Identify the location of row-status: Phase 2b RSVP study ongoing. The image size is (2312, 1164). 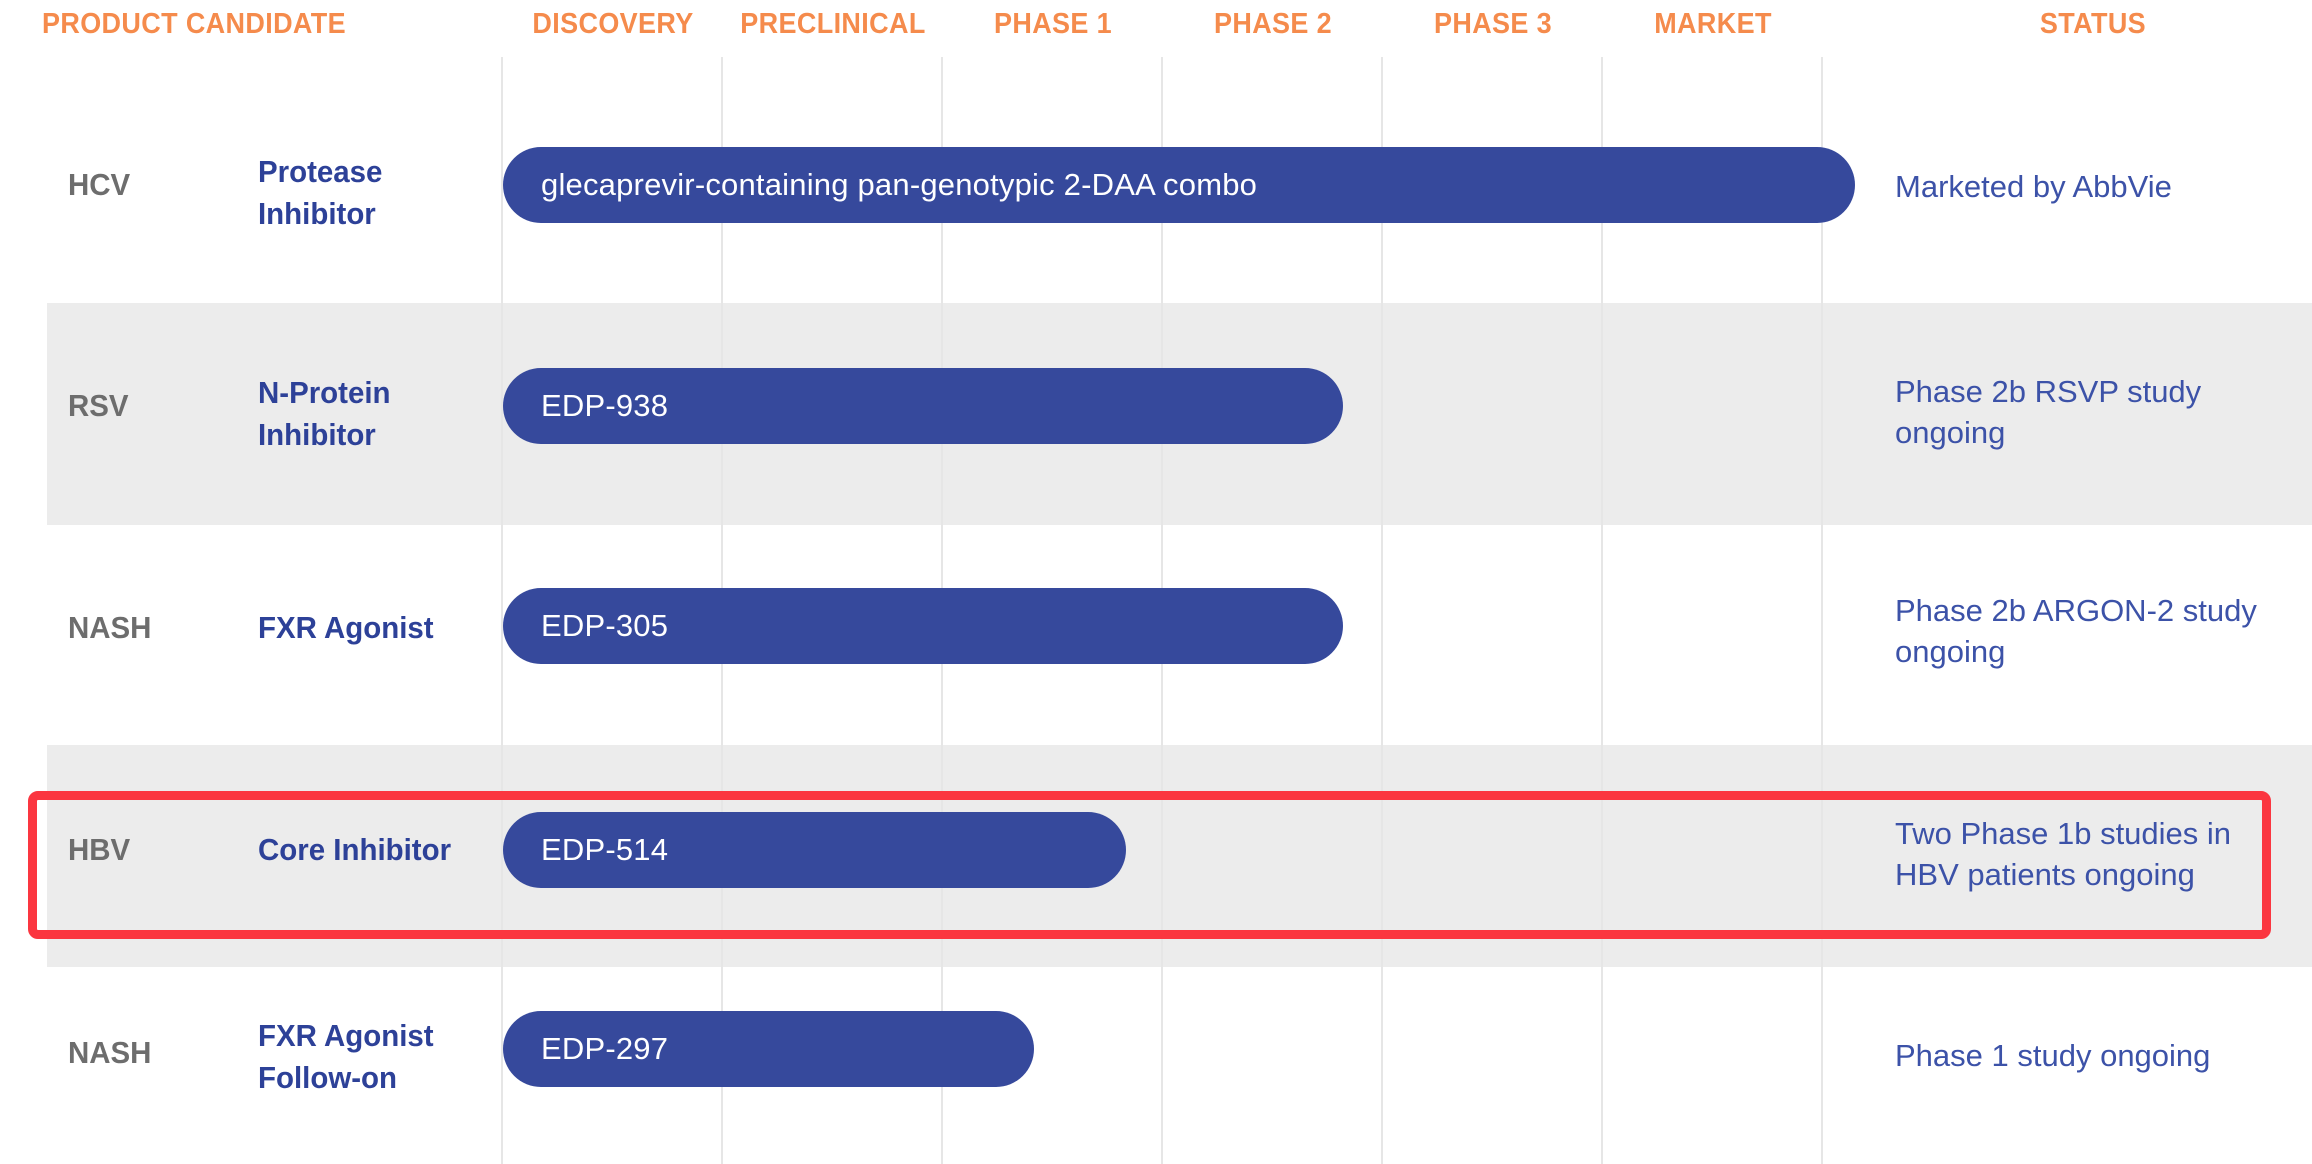
(2048, 412).